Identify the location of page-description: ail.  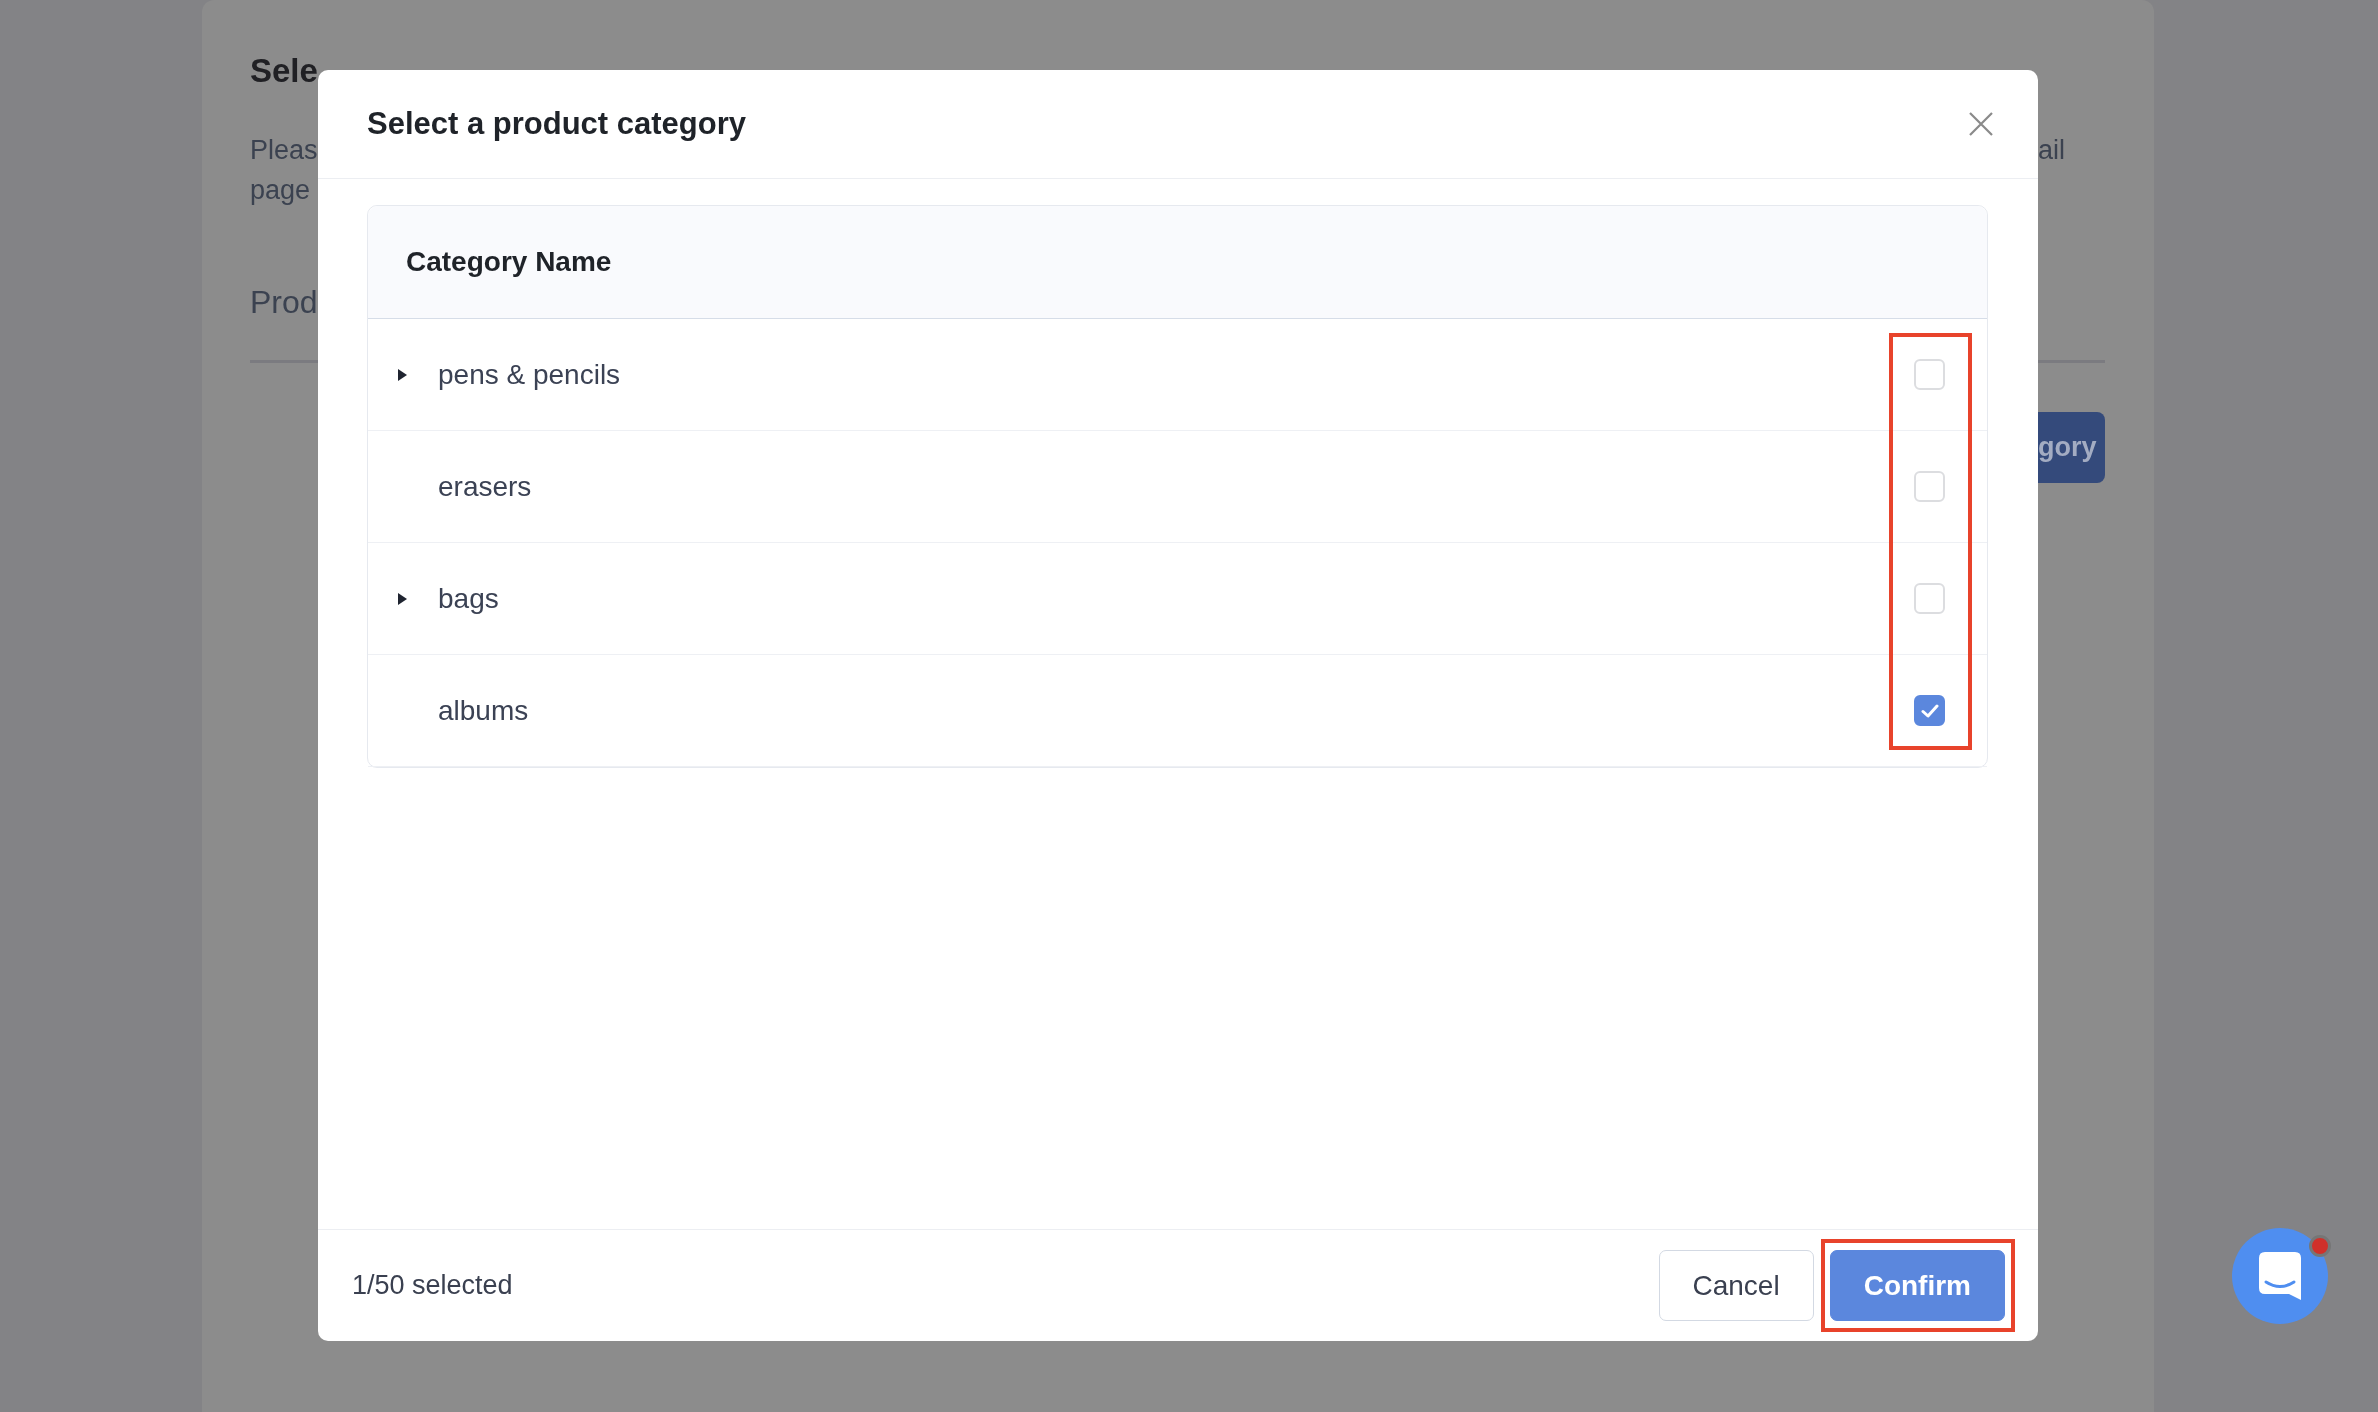
(2051, 150).